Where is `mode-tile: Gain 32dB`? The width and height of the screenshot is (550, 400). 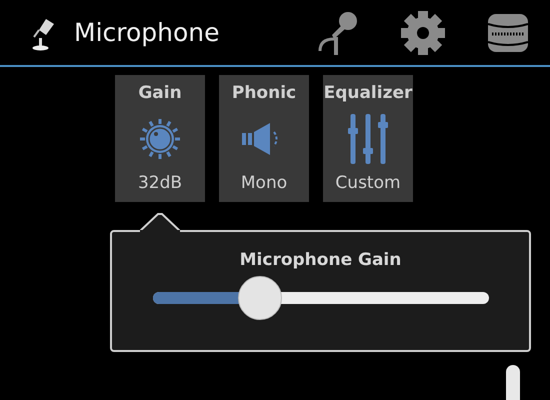 mode-tile: Gain 32dB is located at coordinates (160, 138).